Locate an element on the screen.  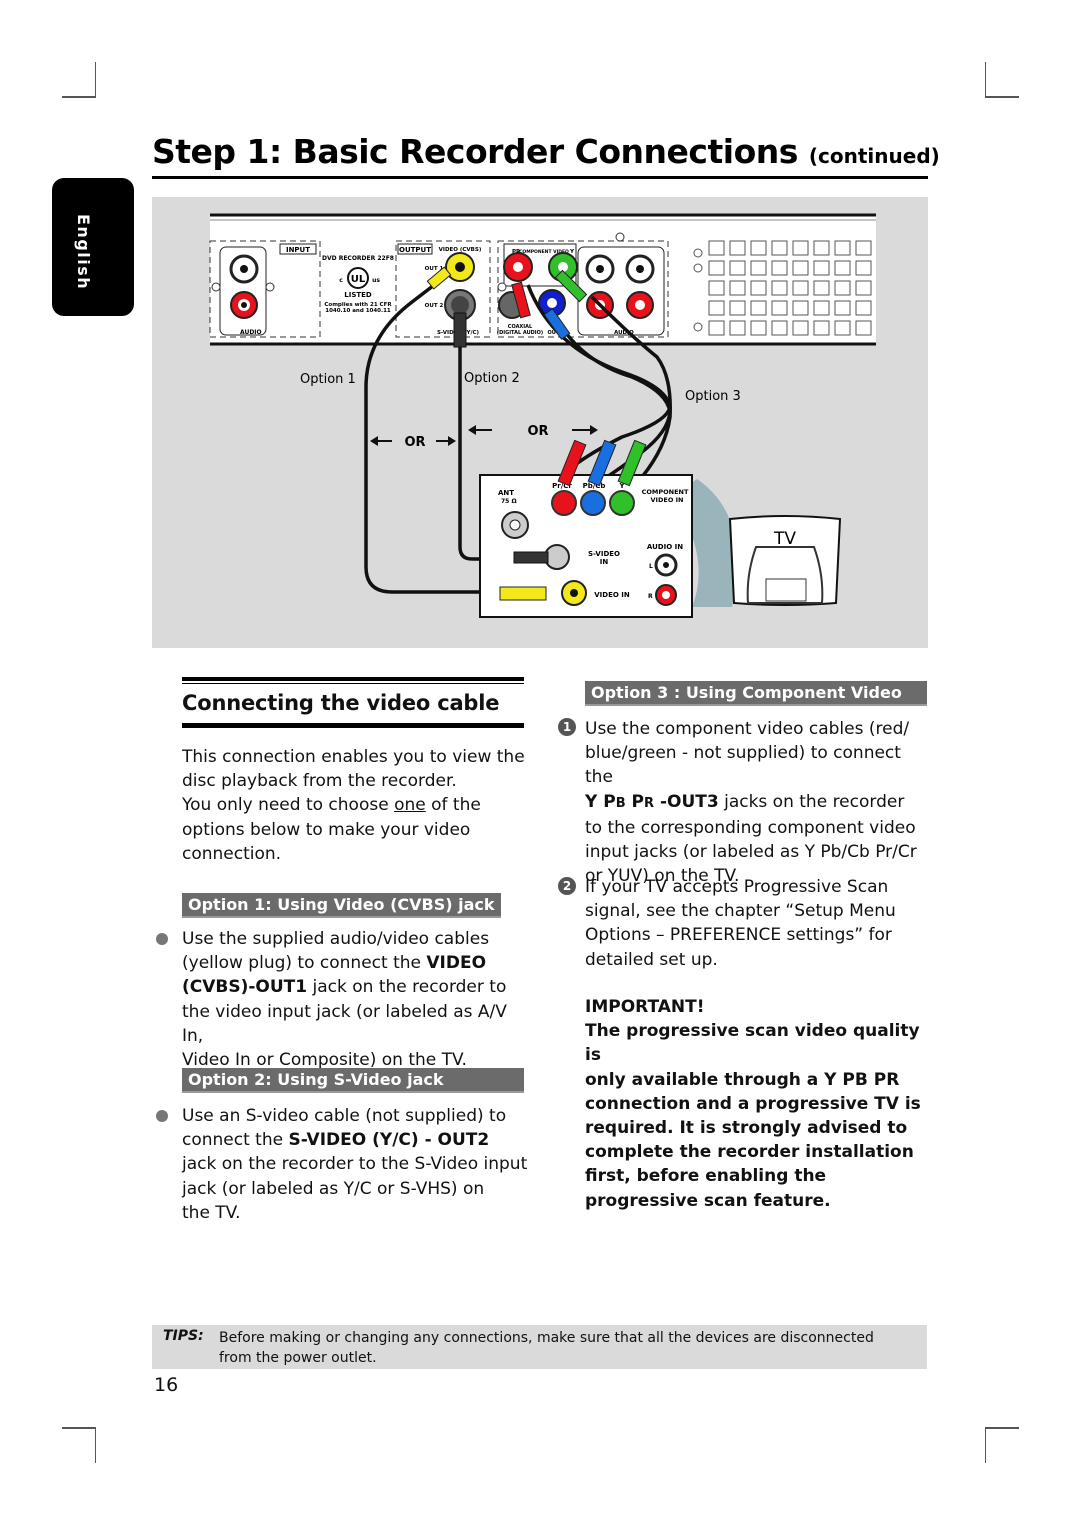
heading-rule-bottom-thick is located at coordinates (353, 726).